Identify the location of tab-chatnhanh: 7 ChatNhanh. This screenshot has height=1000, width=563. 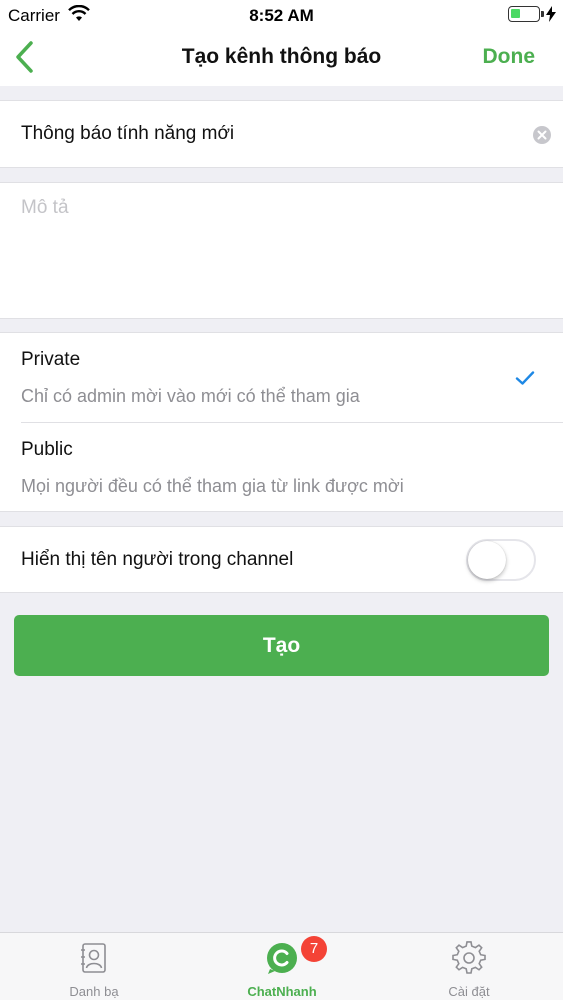
(282, 966).